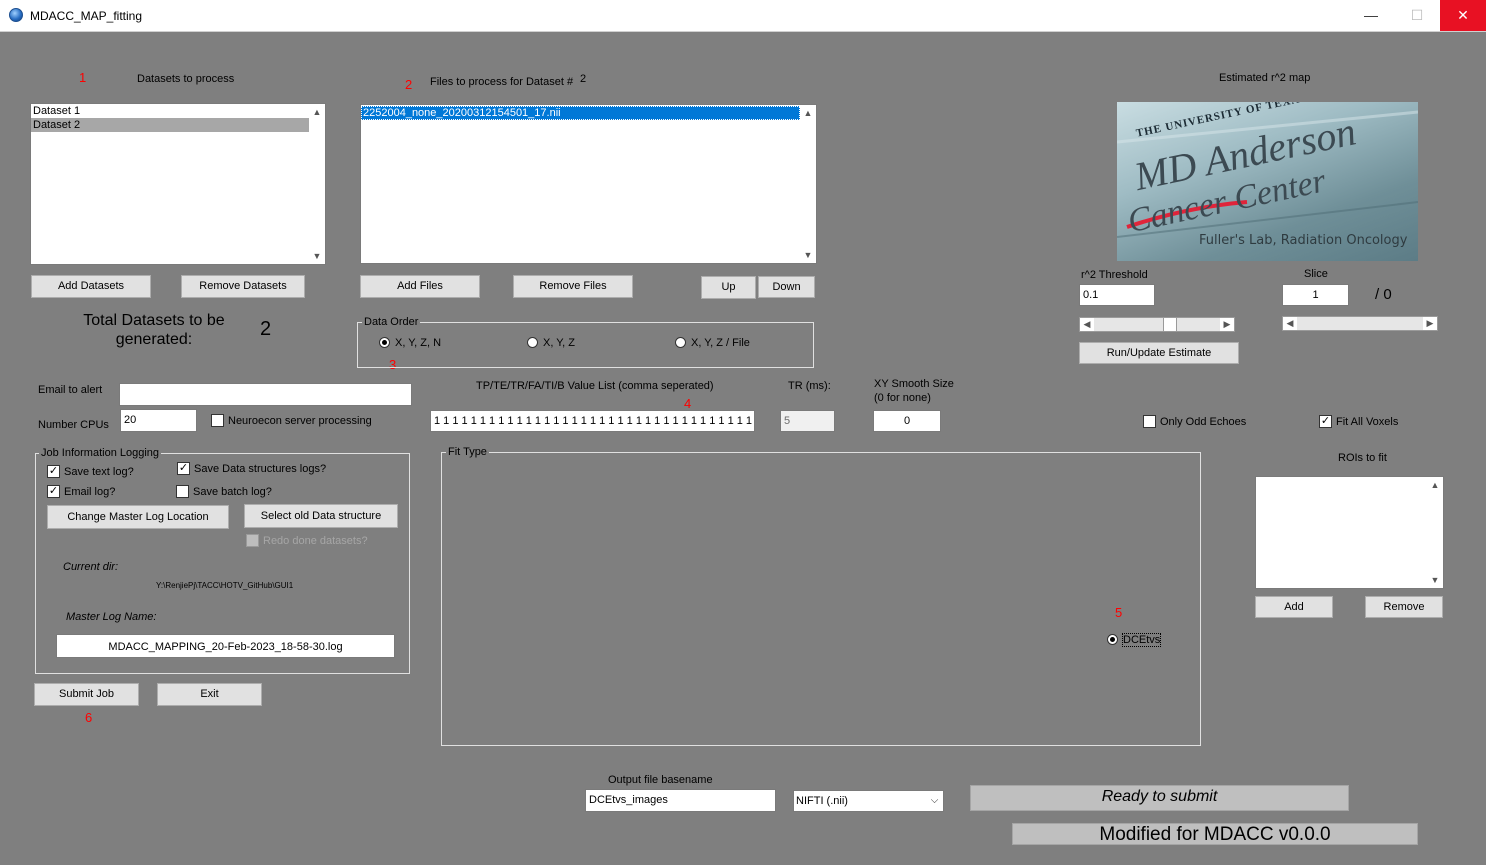 The width and height of the screenshot is (1486, 865). Describe the element at coordinates (53, 471) in the screenshot. I see `save-text-log-checkbox: ✓` at that location.